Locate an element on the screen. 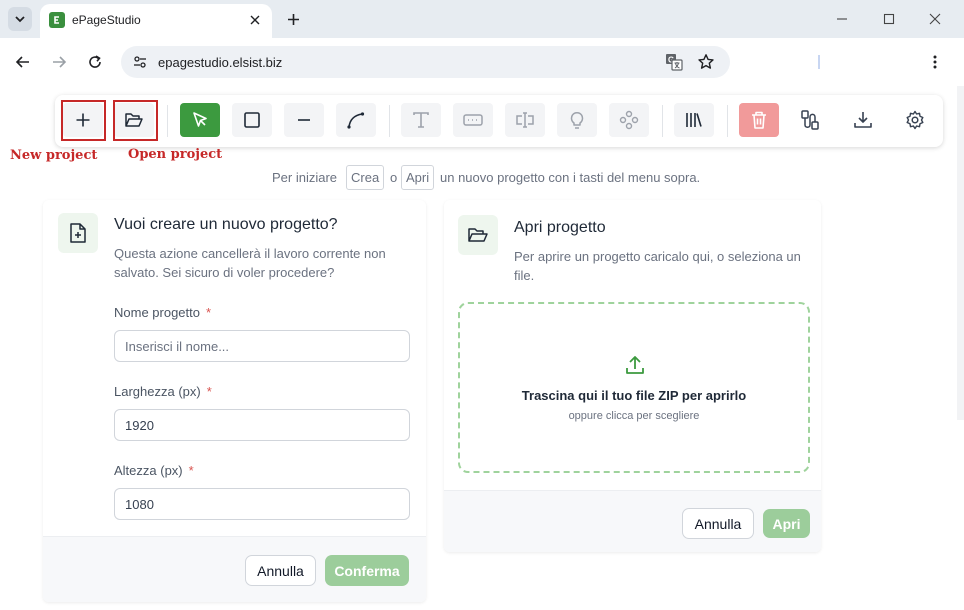  epagestudio-favicon-icon is located at coordinates (57, 20).